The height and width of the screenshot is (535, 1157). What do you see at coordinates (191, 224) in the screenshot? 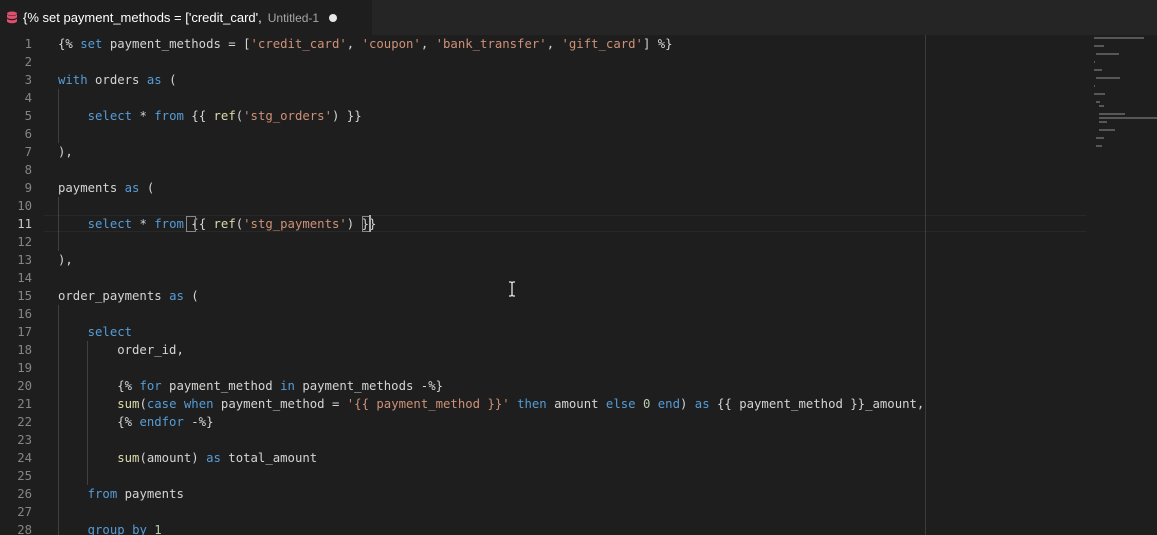
I see `bracket-match-highlight` at bounding box center [191, 224].